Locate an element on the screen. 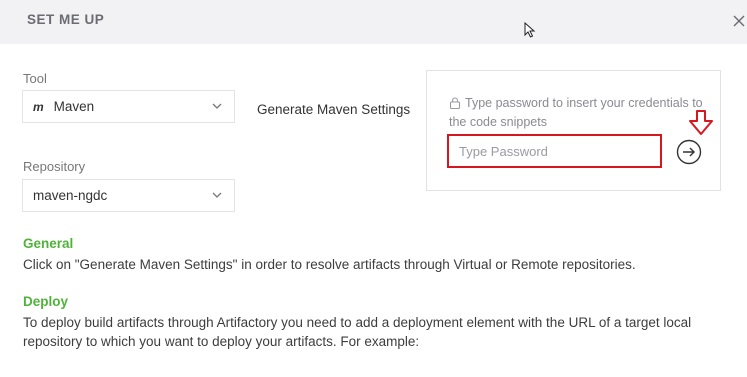  password-field is located at coordinates (554, 151).